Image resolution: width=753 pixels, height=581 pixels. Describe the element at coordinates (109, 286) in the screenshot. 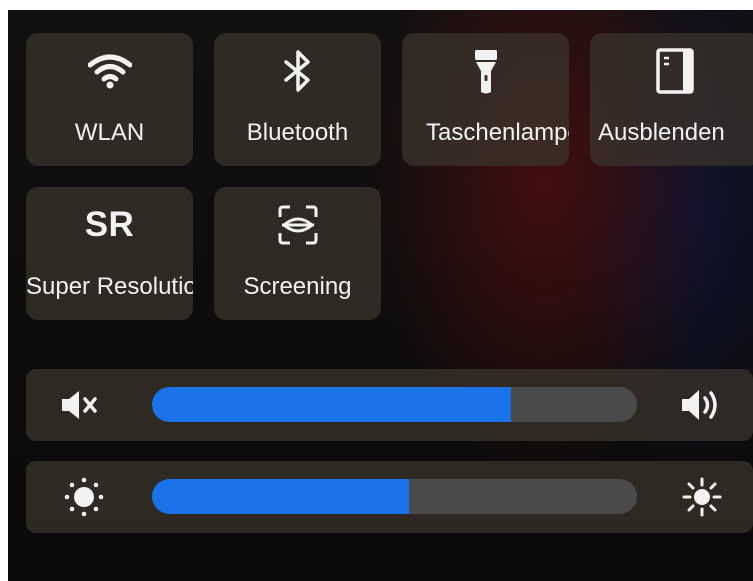

I see `super-resolution-label: Super Resolution` at that location.